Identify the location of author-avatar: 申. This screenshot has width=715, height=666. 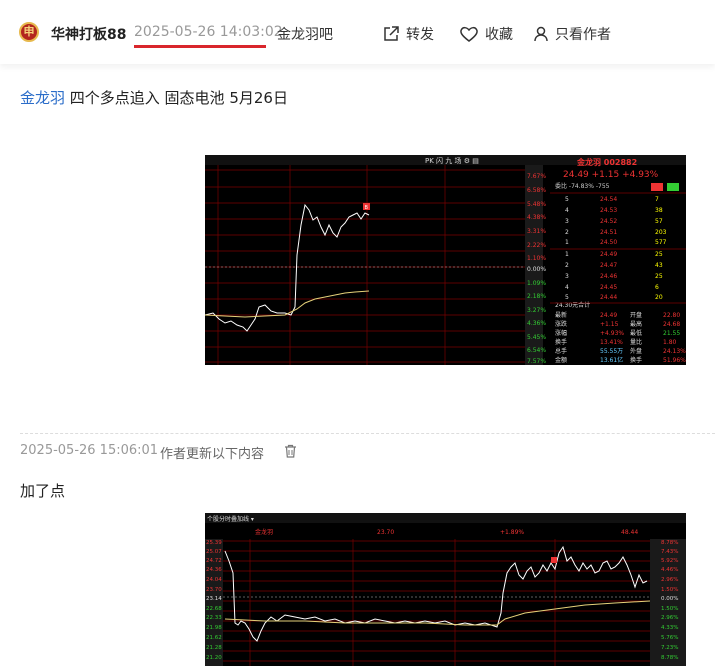
(29, 32).